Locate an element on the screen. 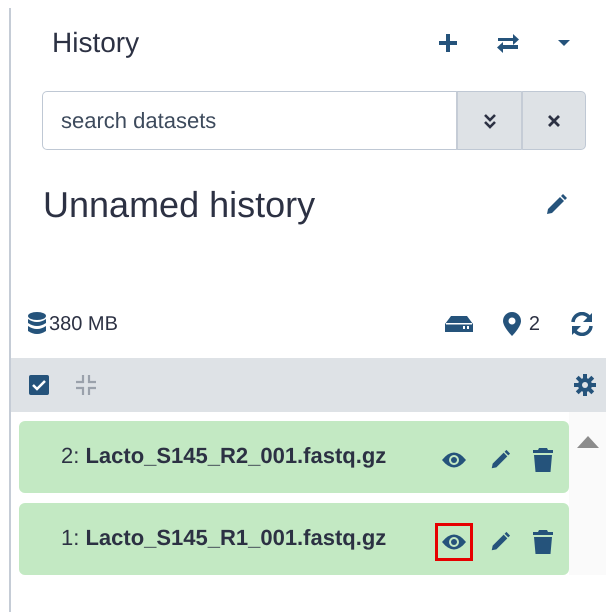 Image resolution: width=606 pixels, height=612 pixels. history-name: Unnamed history is located at coordinates (179, 205).